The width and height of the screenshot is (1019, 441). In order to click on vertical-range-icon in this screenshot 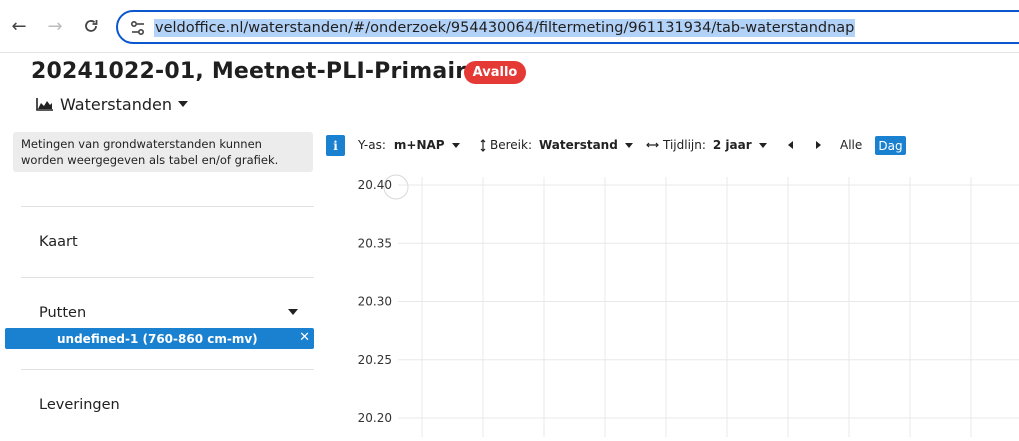, I will do `click(483, 145)`.